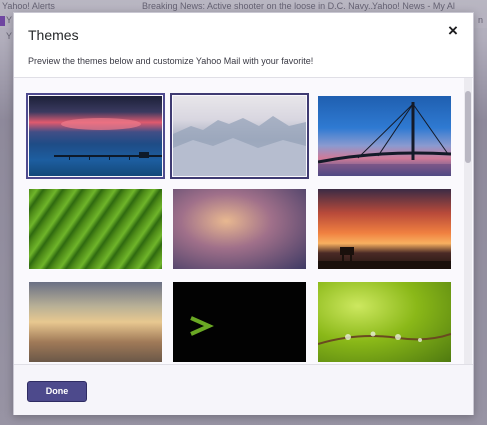 Image resolution: width=487 pixels, height=425 pixels. I want to click on theme-green-leaf, so click(95, 229).